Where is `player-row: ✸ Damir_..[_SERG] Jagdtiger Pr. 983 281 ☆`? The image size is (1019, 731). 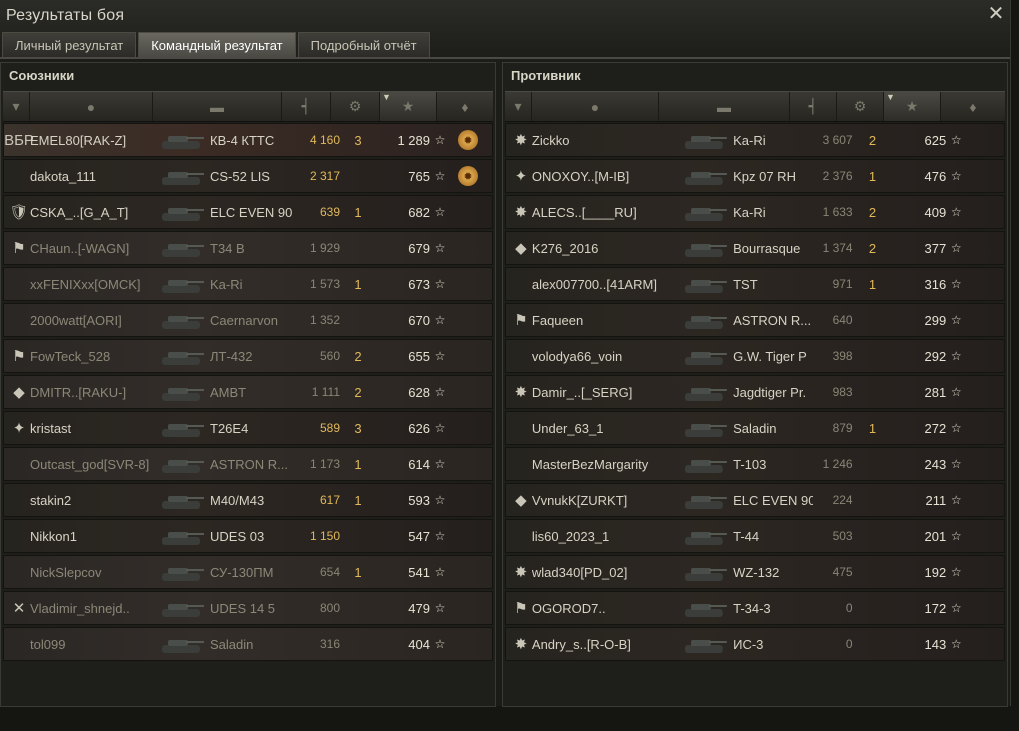
player-row: ✸ Damir_..[_SERG] Jagdtiger Pr. 983 281 ☆ is located at coordinates (755, 392).